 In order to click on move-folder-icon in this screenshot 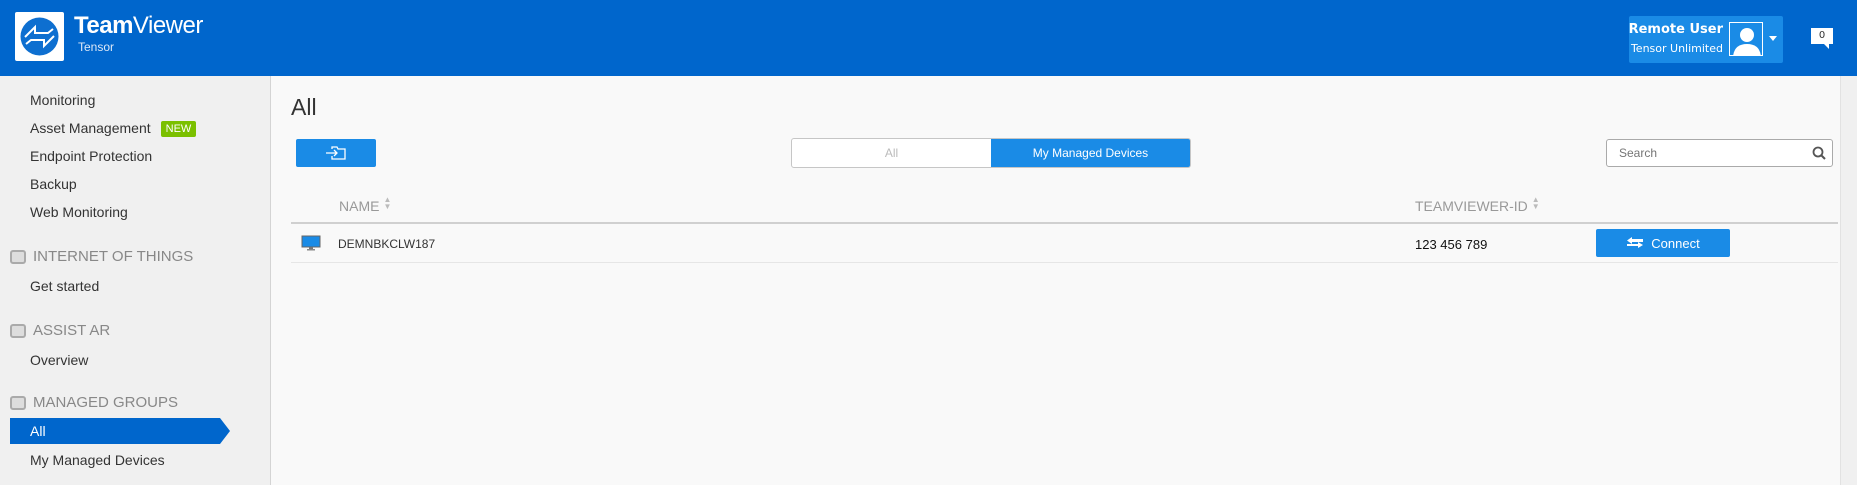, I will do `click(336, 153)`.